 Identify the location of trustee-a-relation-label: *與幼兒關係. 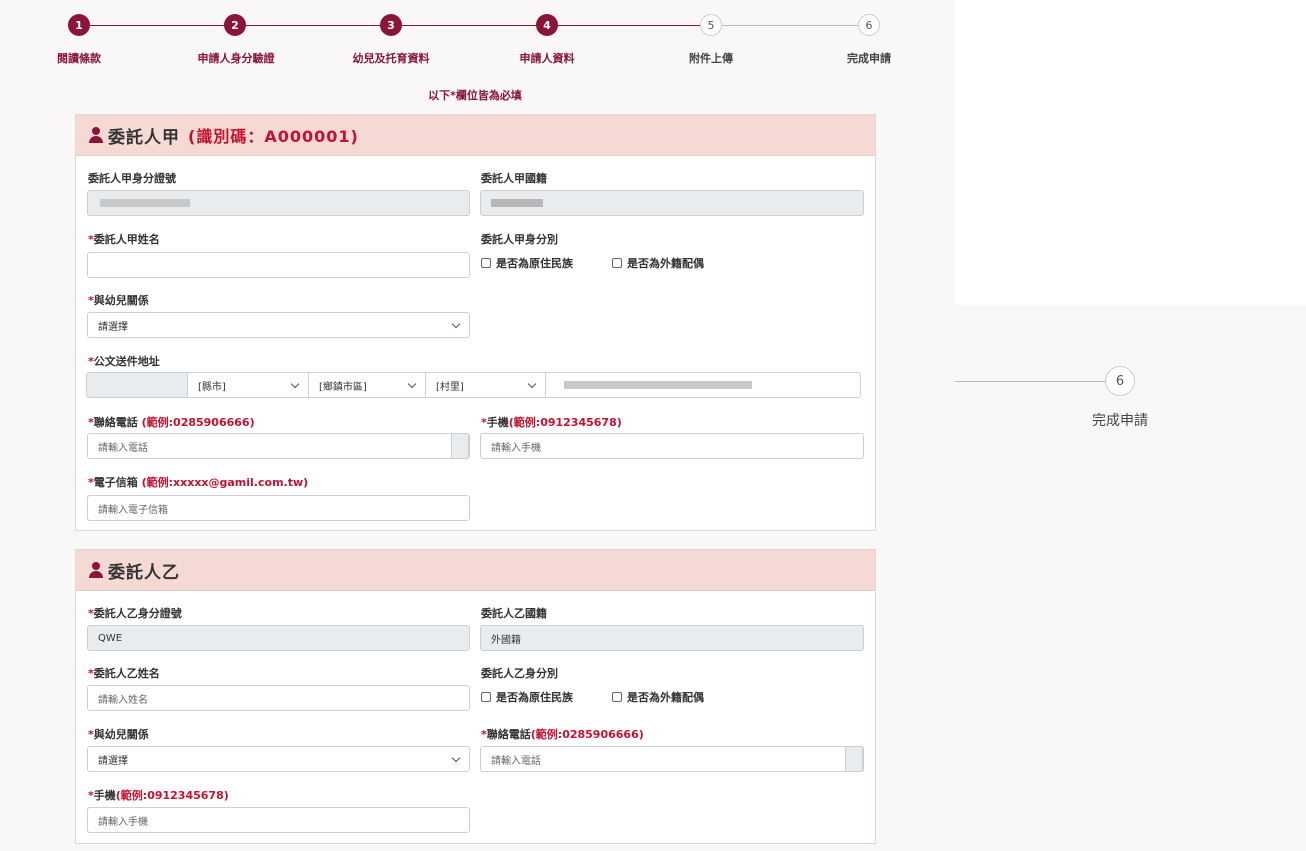
(118, 300).